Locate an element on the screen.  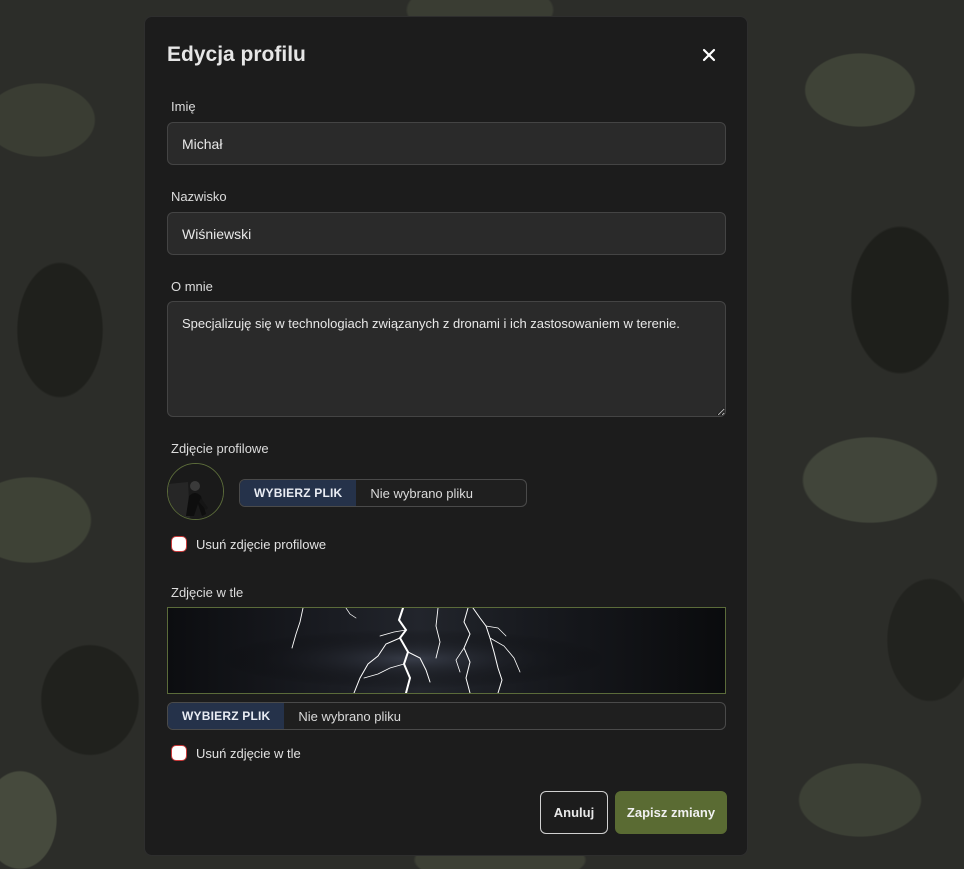
first-name-label: Imię is located at coordinates (183, 106).